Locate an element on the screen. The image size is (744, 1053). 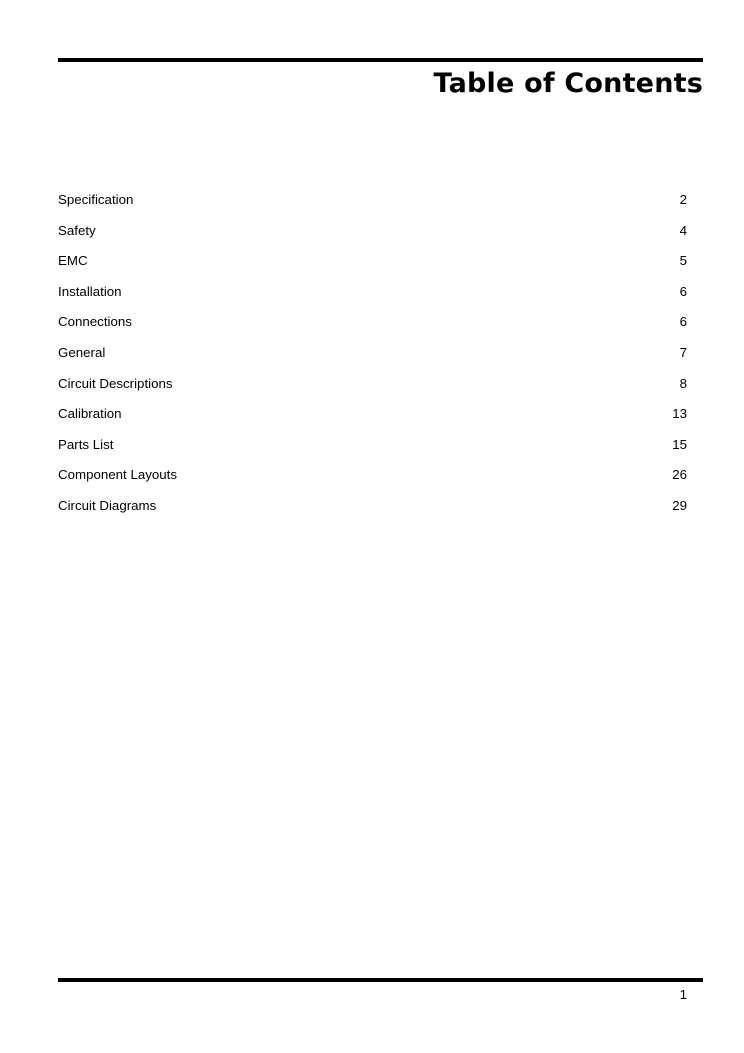
page-footer: 1 is located at coordinates (380, 991).